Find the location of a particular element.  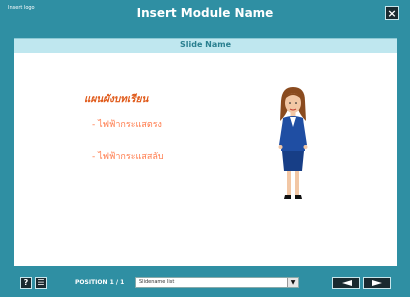

prev-button is located at coordinates (346, 283).